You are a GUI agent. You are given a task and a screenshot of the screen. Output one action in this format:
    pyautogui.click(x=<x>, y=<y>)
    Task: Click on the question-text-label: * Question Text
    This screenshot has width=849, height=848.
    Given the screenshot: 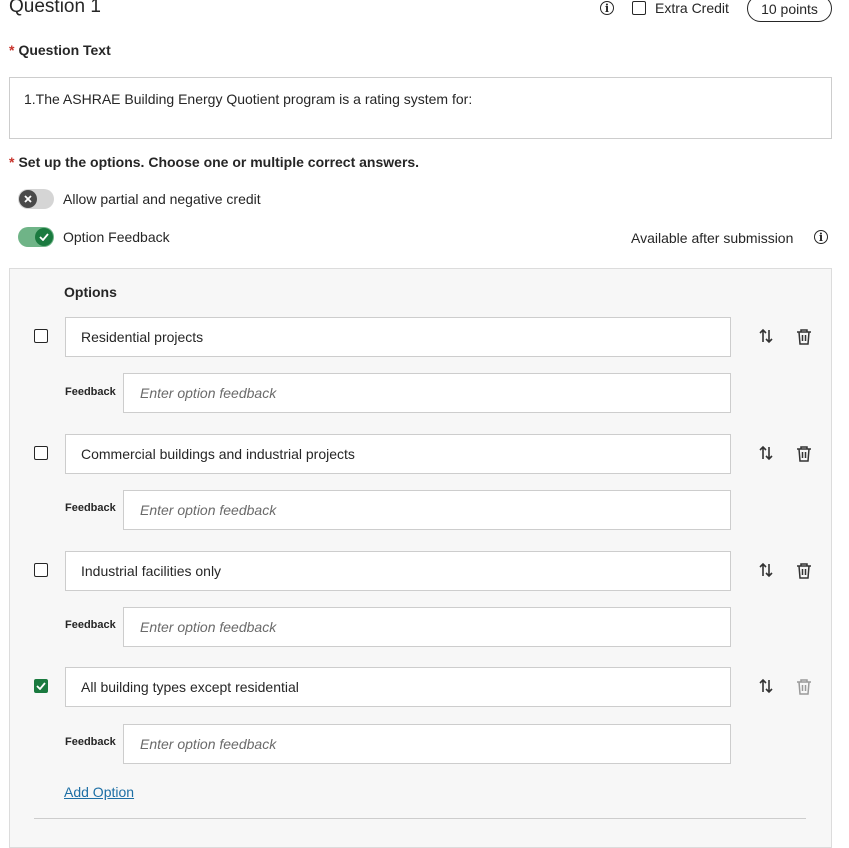 What is the action you would take?
    pyautogui.click(x=60, y=50)
    